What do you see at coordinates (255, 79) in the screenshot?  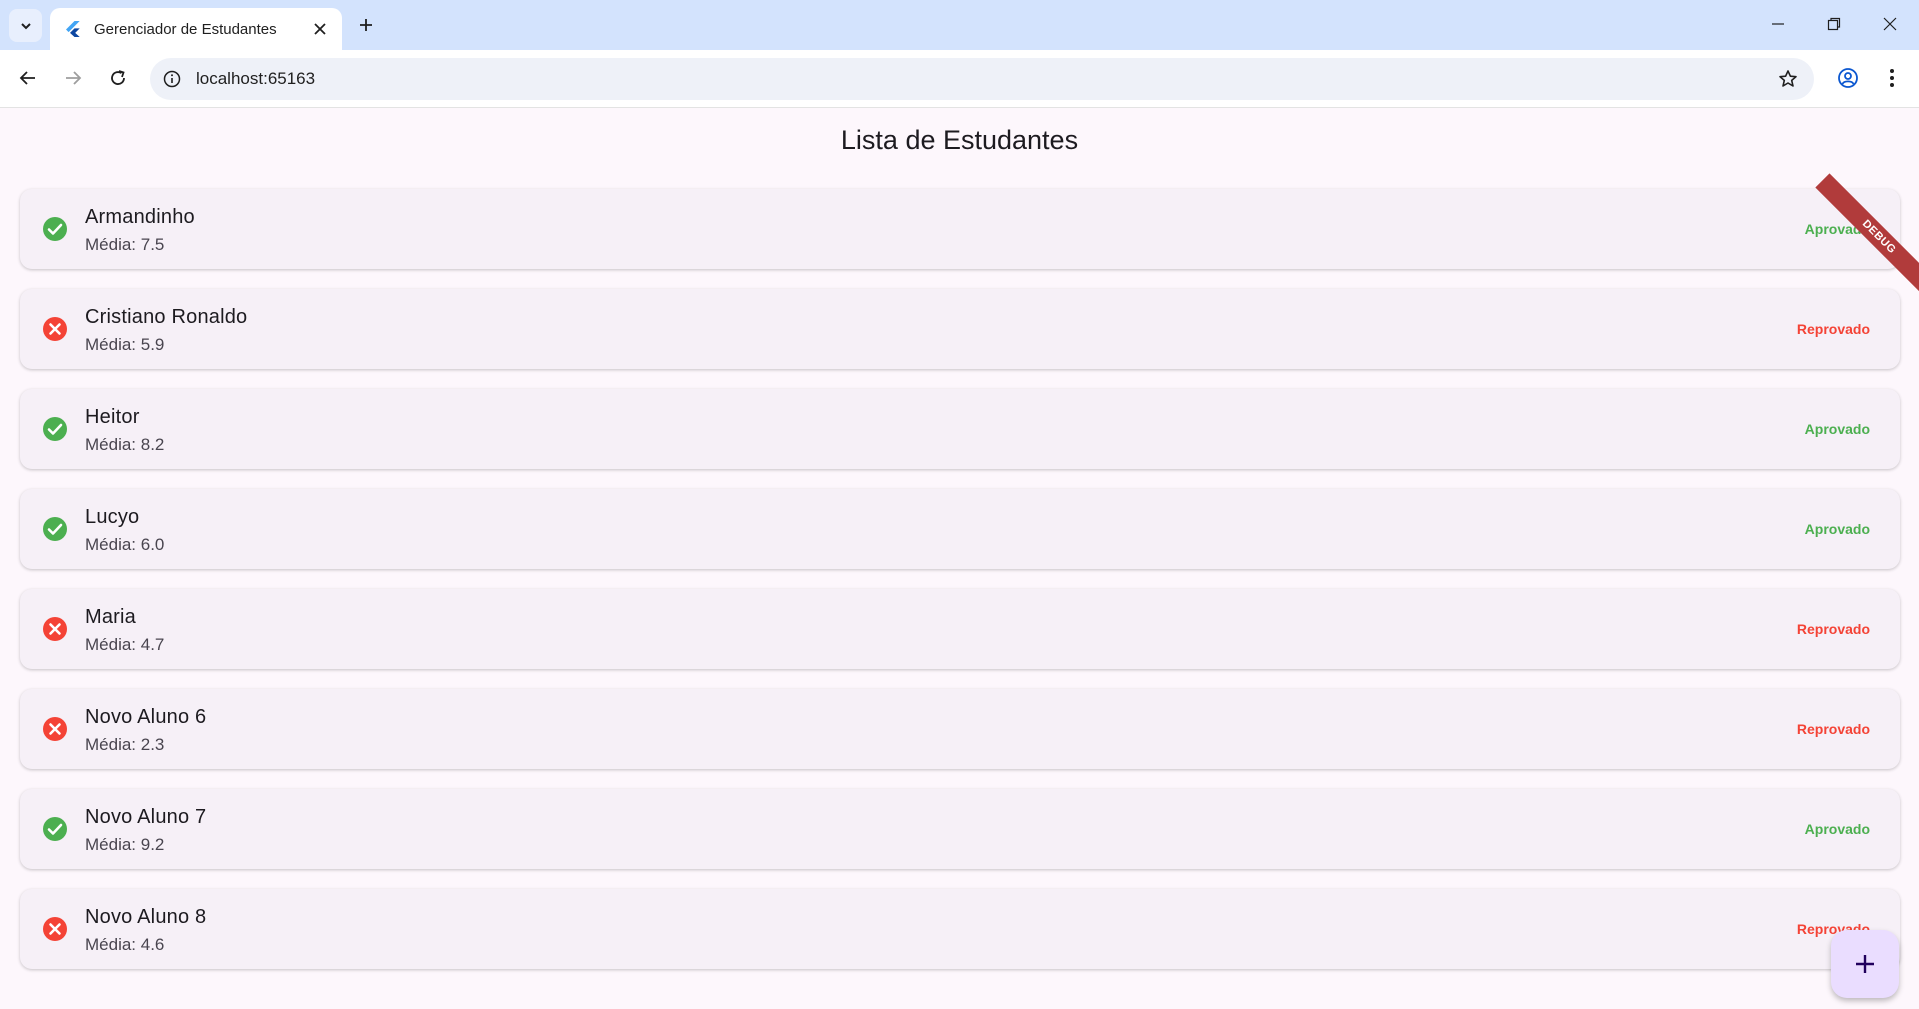 I see `url-text: localhost:65163` at bounding box center [255, 79].